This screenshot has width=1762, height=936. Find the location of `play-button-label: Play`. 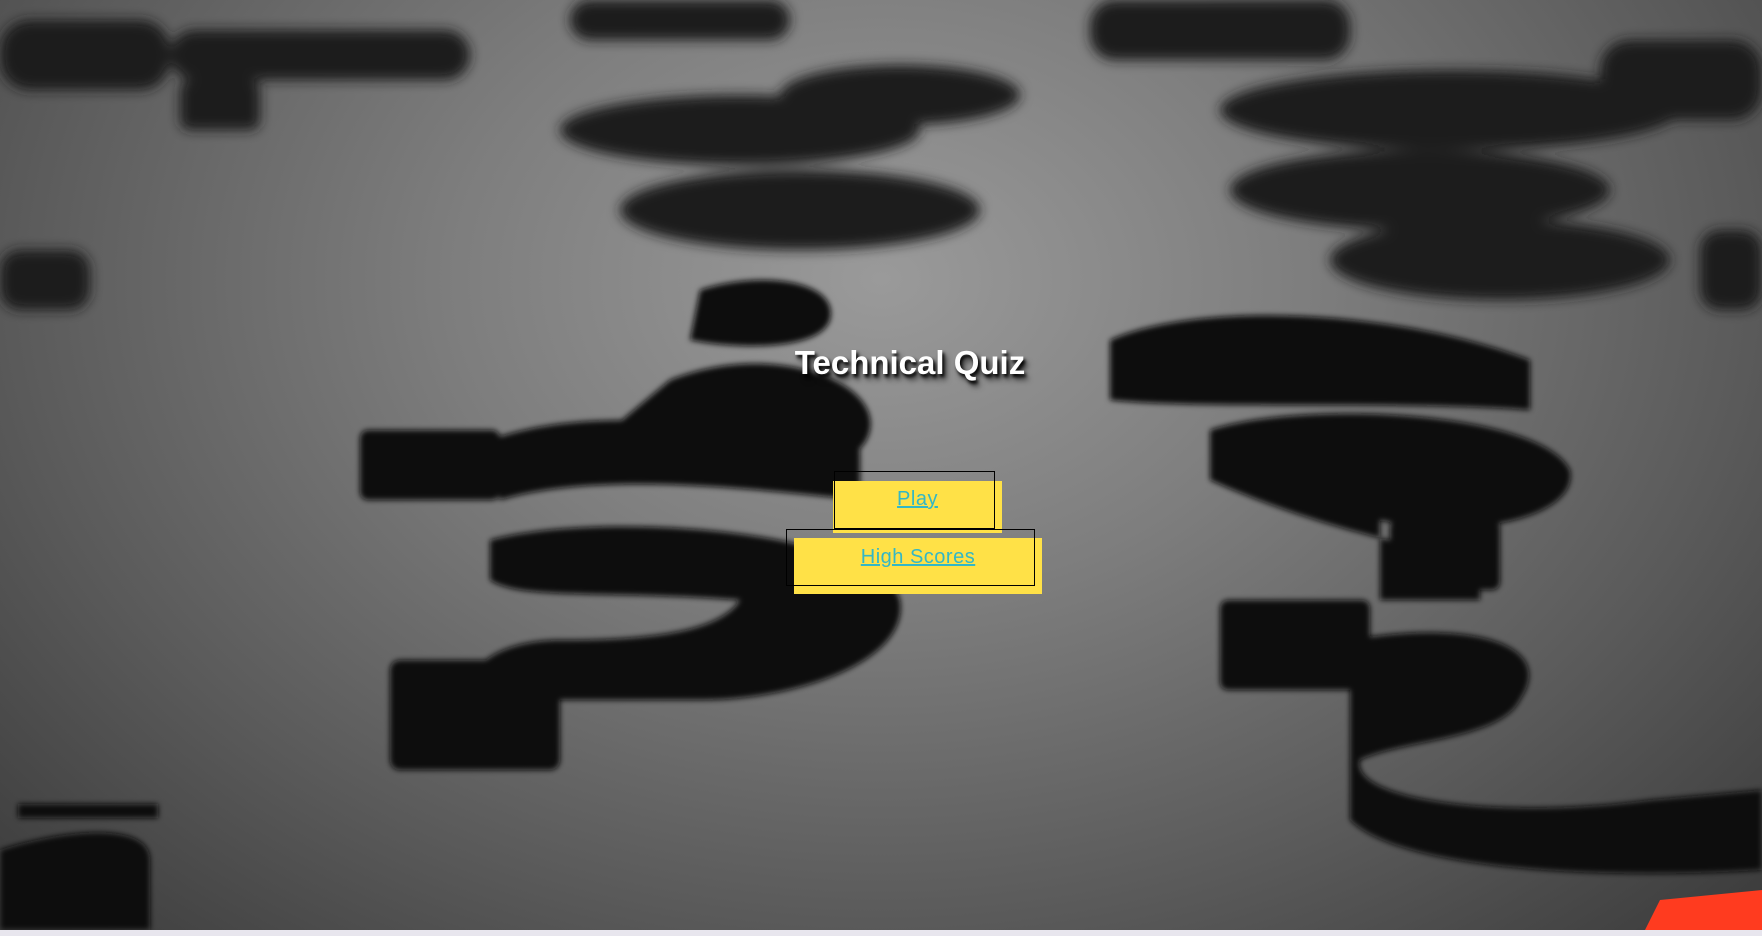

play-button-label: Play is located at coordinates (917, 499).